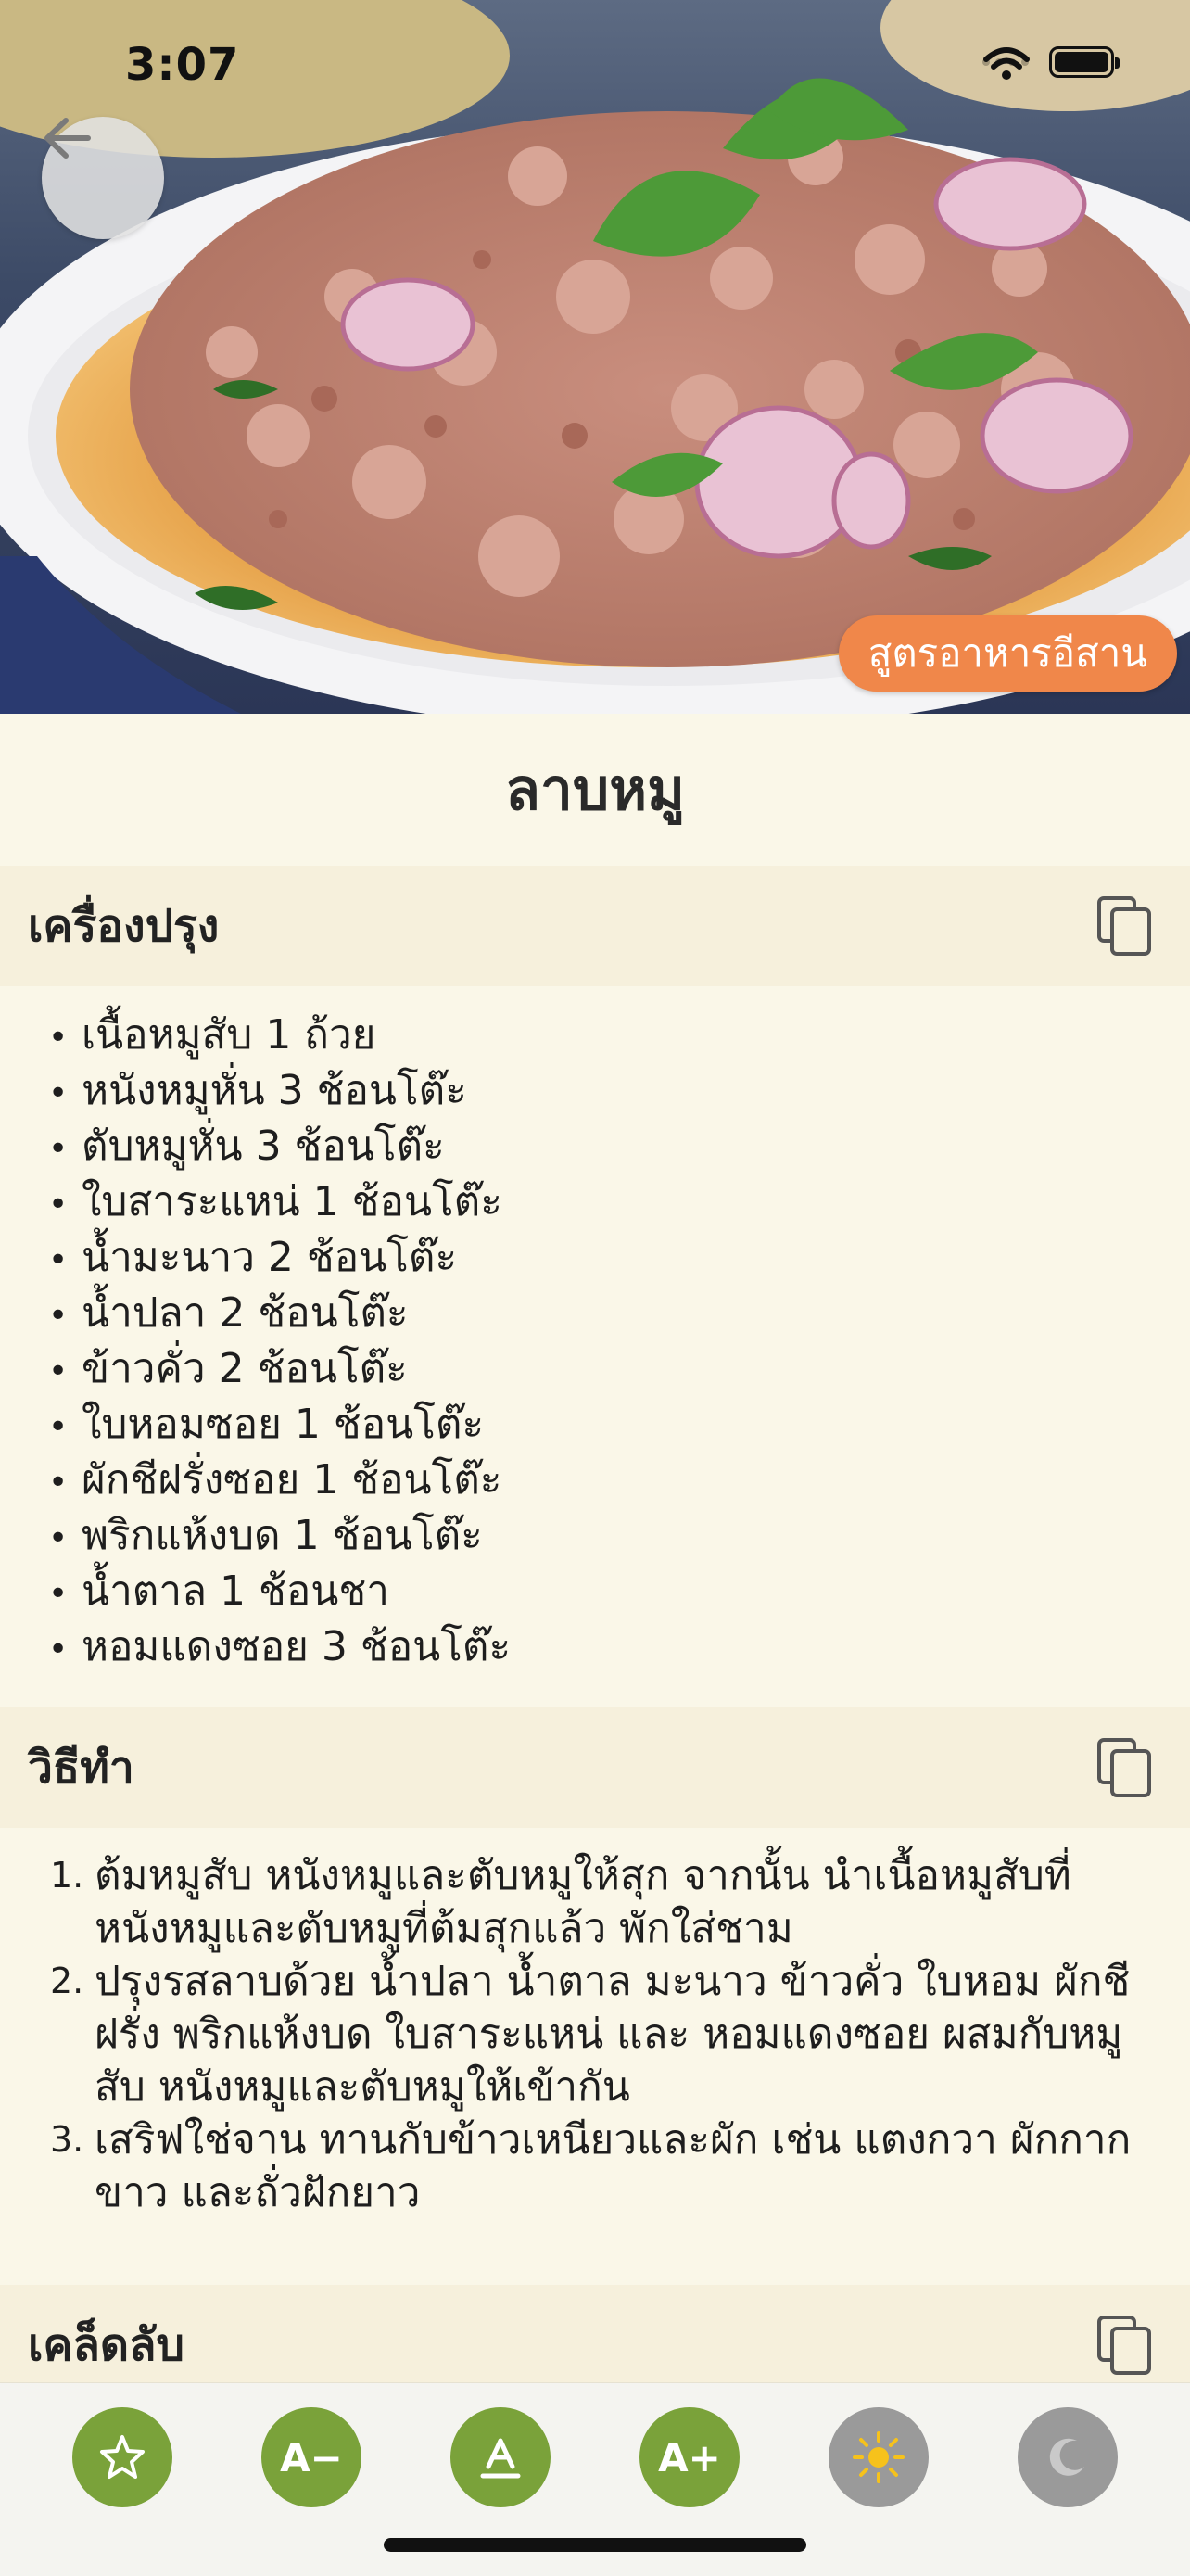 This screenshot has height=2576, width=1190. I want to click on method-title: วิธีทำ, so click(81, 1768).